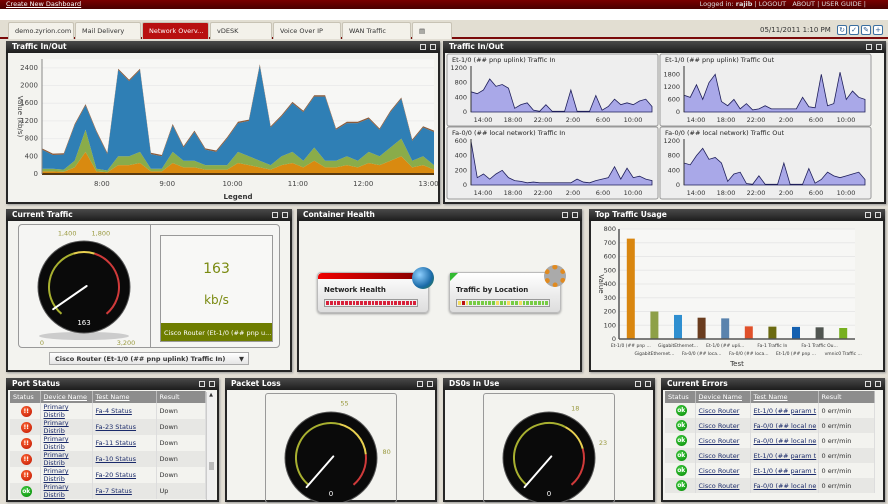 The height and width of the screenshot is (504, 888). I want to click on table-row: !! Primary Distrib Fa-20 Status Down, so click(108, 475).